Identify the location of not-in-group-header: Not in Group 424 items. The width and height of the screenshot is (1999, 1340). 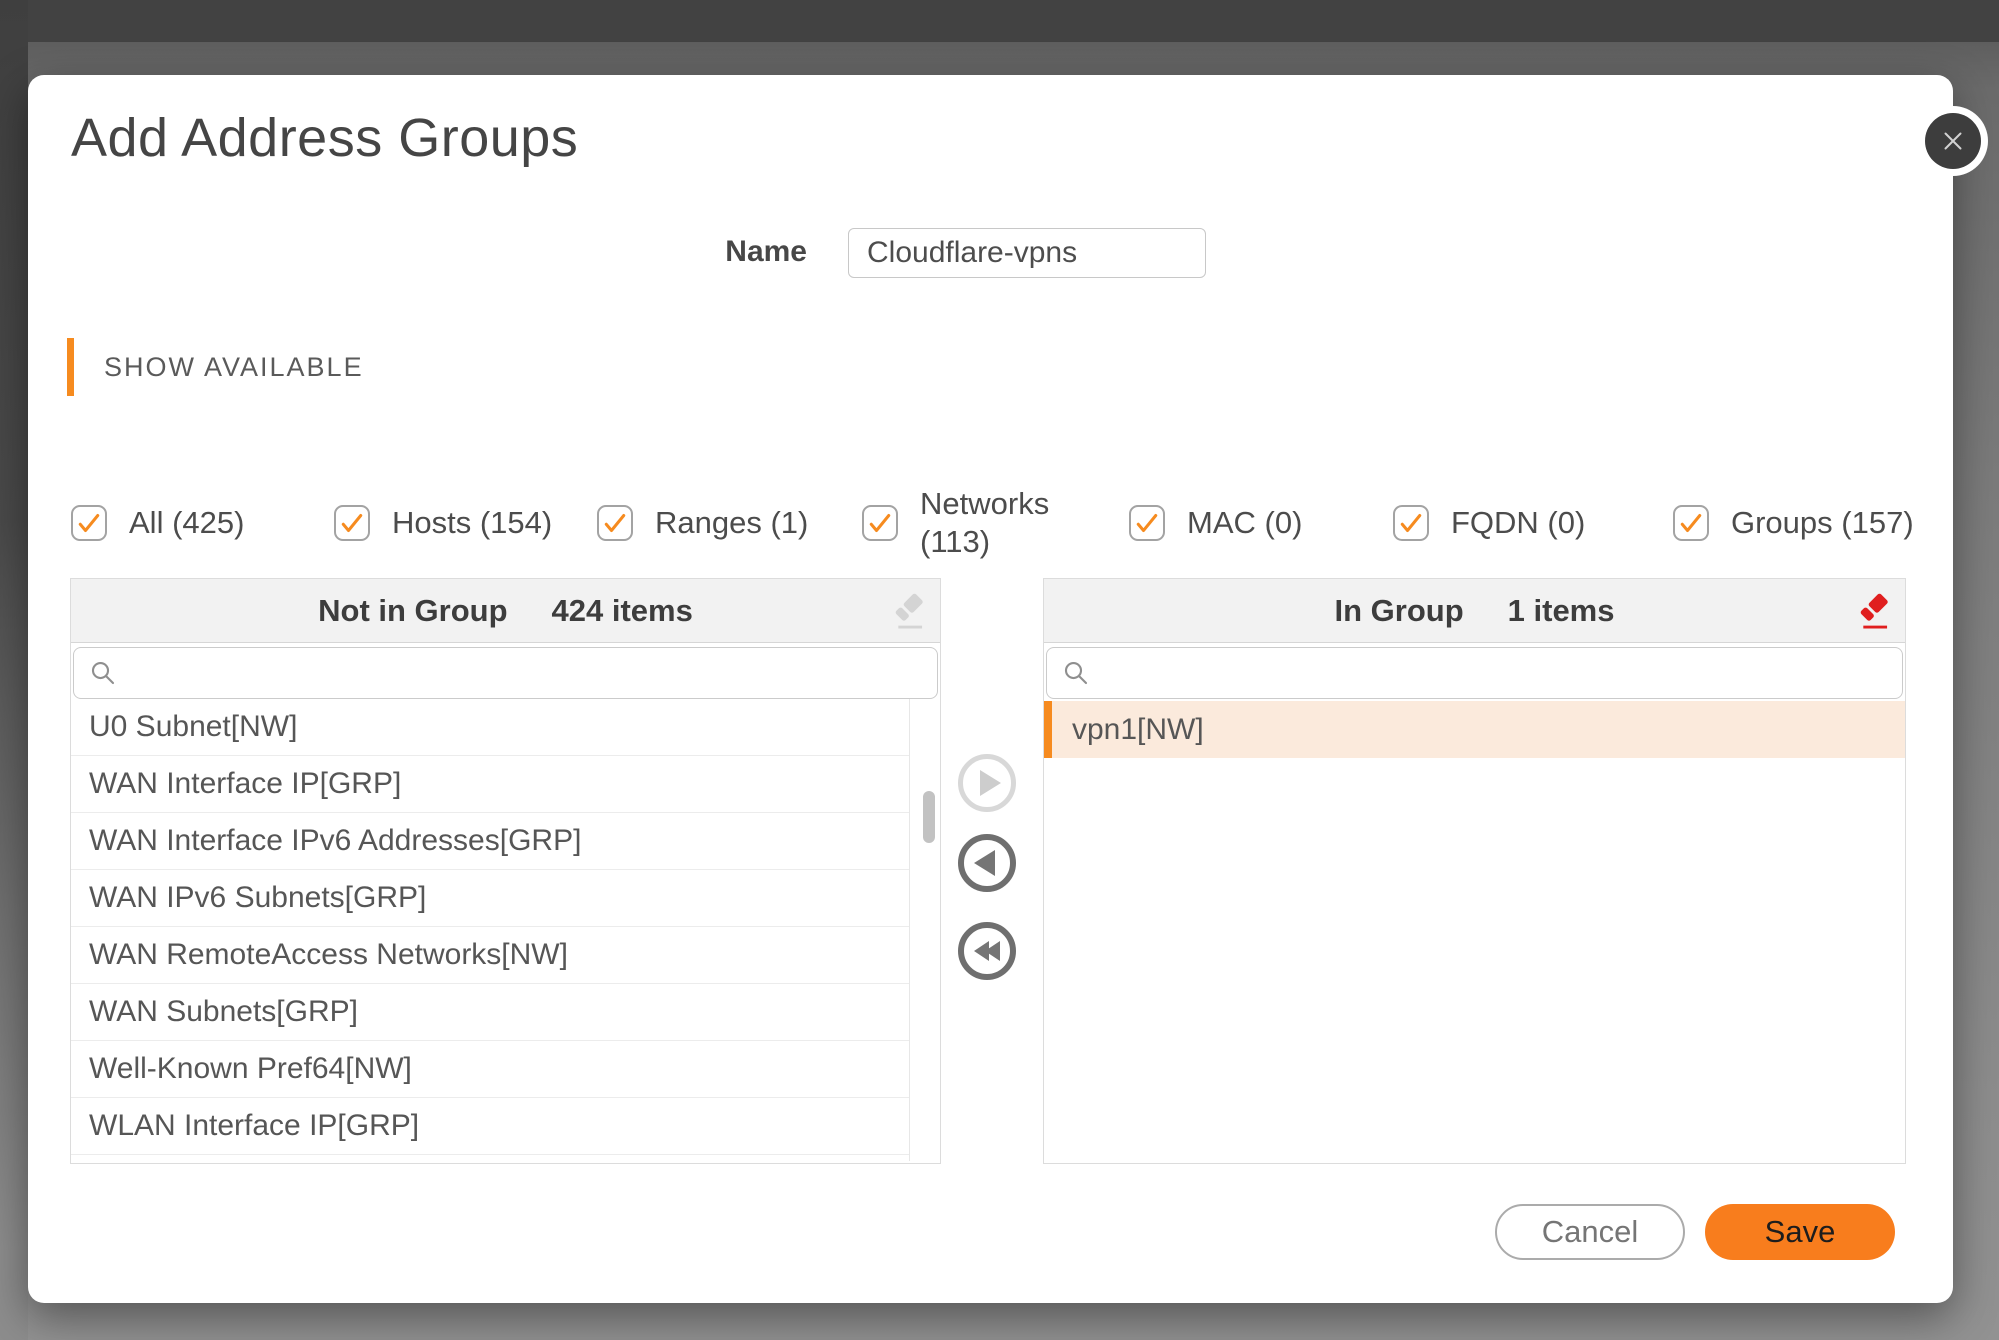
(505, 611).